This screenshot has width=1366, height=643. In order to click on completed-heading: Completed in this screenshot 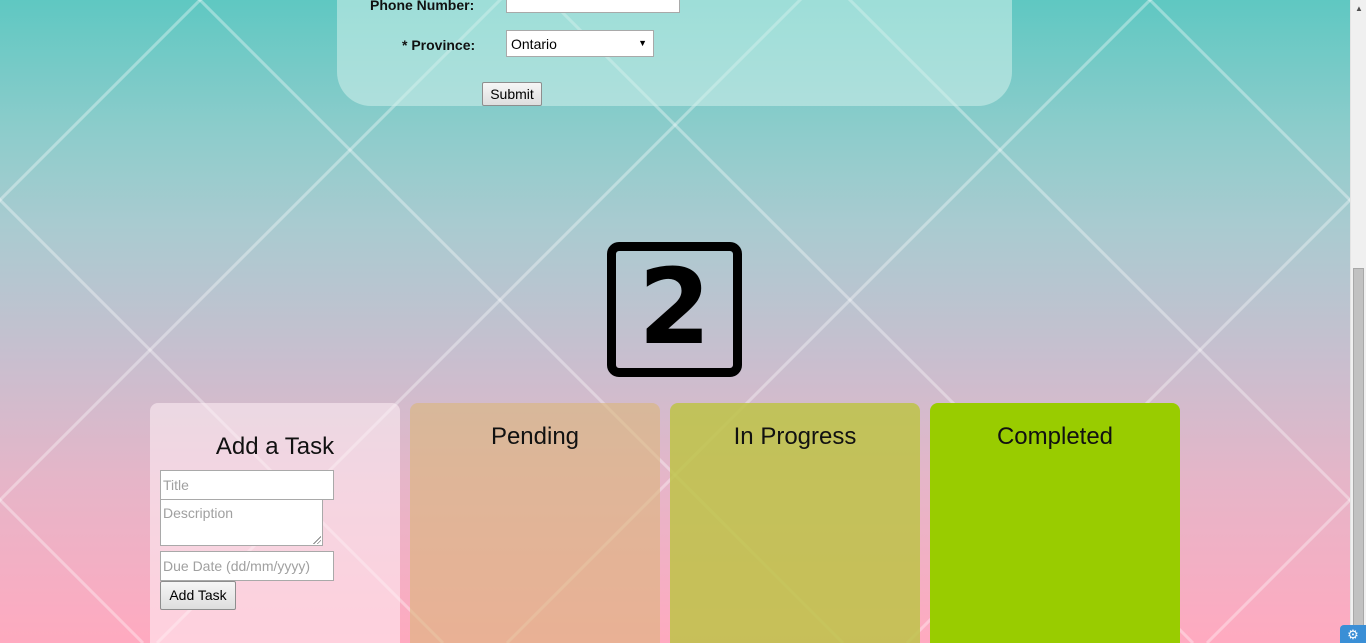, I will do `click(1055, 436)`.